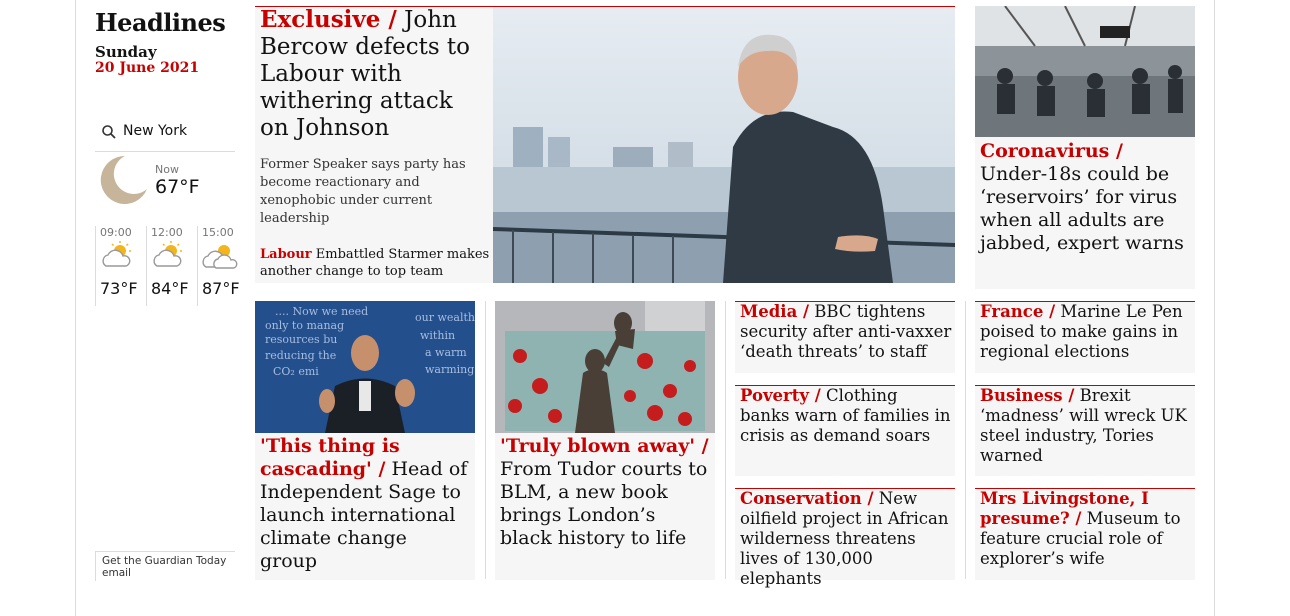 Image resolution: width=1290 pixels, height=616 pixels. Describe the element at coordinates (170, 288) in the screenshot. I see `forecast-temp: 84°F` at that location.